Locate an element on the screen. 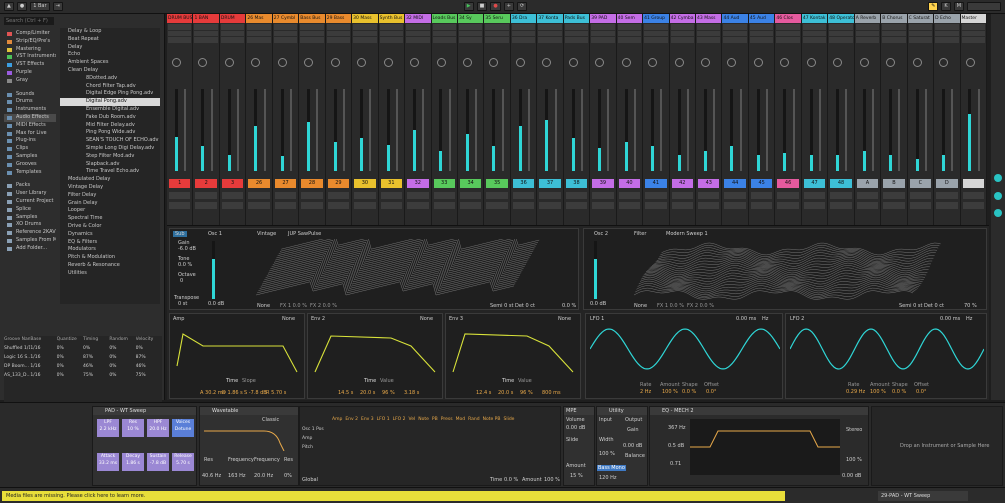  matrix-target-row: Osc 1 Pos is located at coordinates (313, 431).